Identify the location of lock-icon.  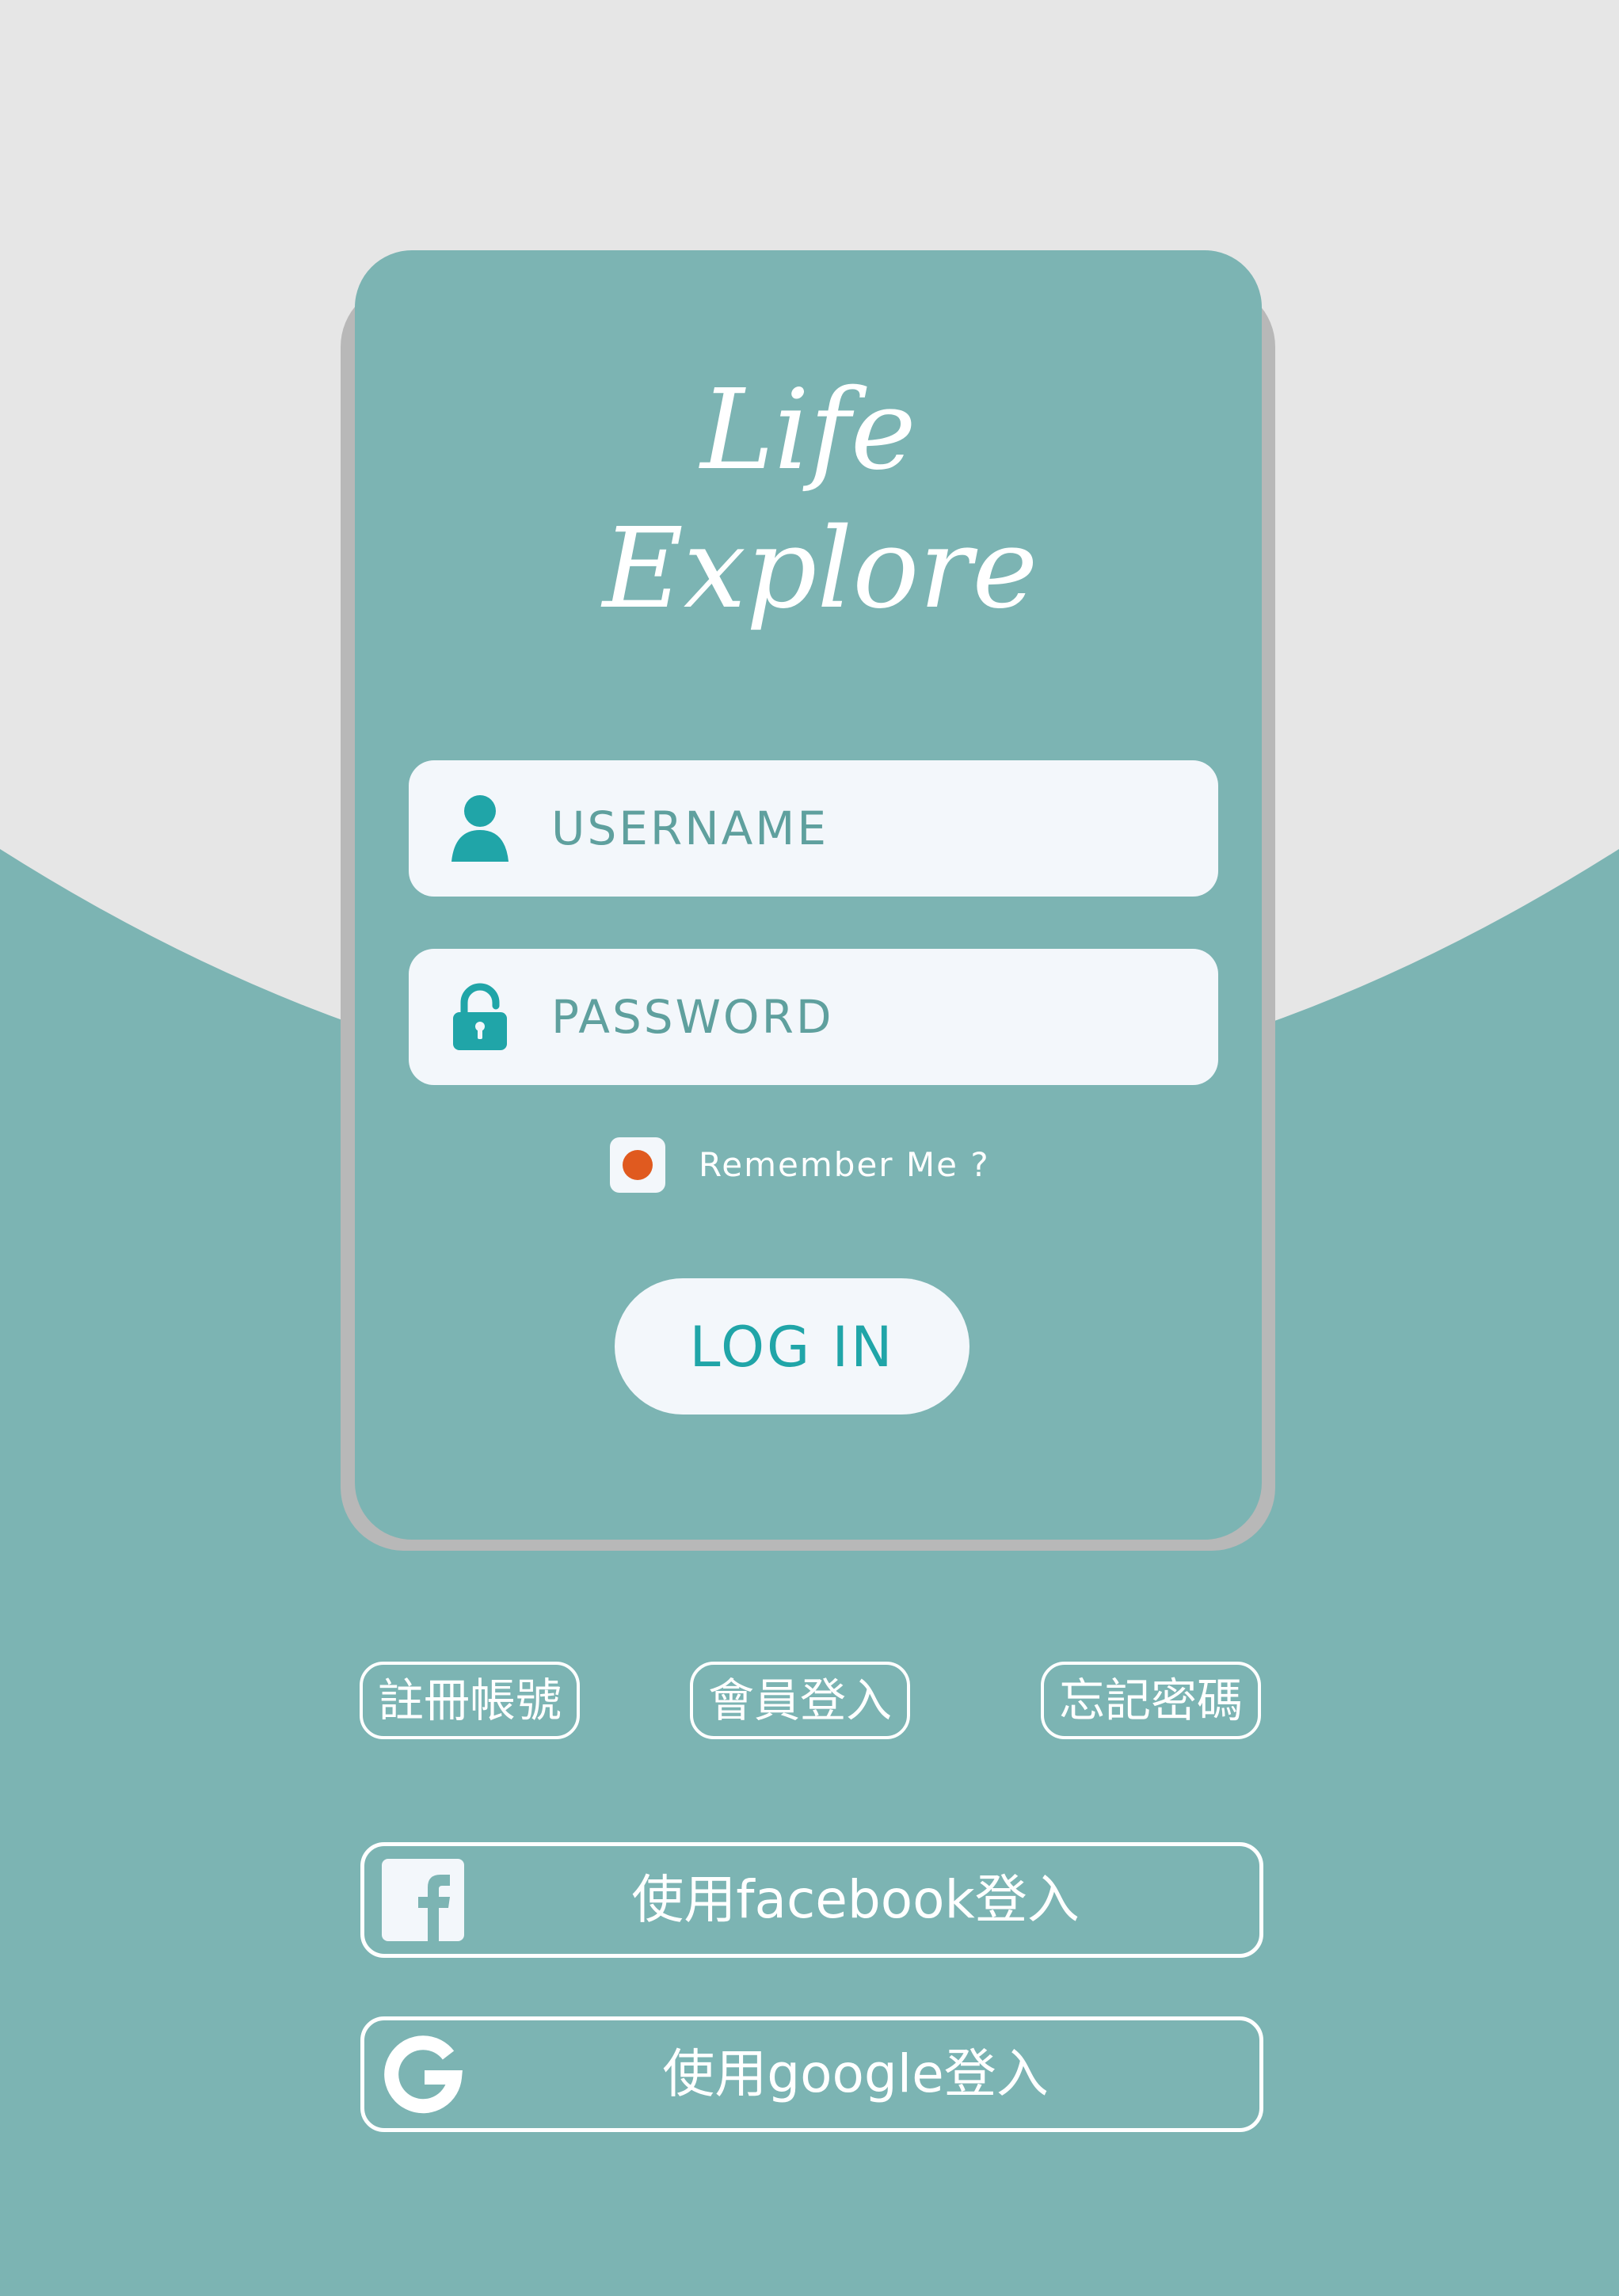
(480, 1016).